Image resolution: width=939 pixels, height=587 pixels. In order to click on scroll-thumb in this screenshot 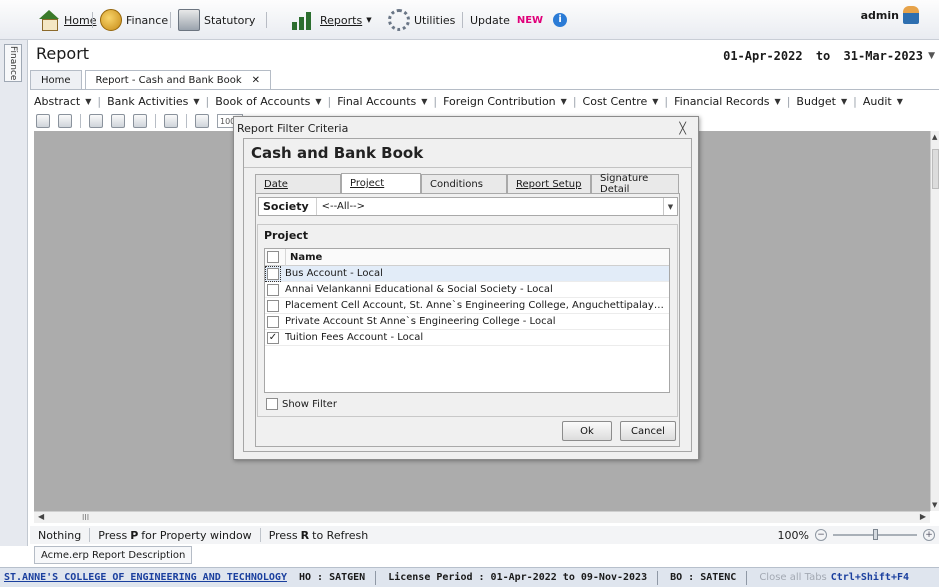, I will do `click(935, 169)`.